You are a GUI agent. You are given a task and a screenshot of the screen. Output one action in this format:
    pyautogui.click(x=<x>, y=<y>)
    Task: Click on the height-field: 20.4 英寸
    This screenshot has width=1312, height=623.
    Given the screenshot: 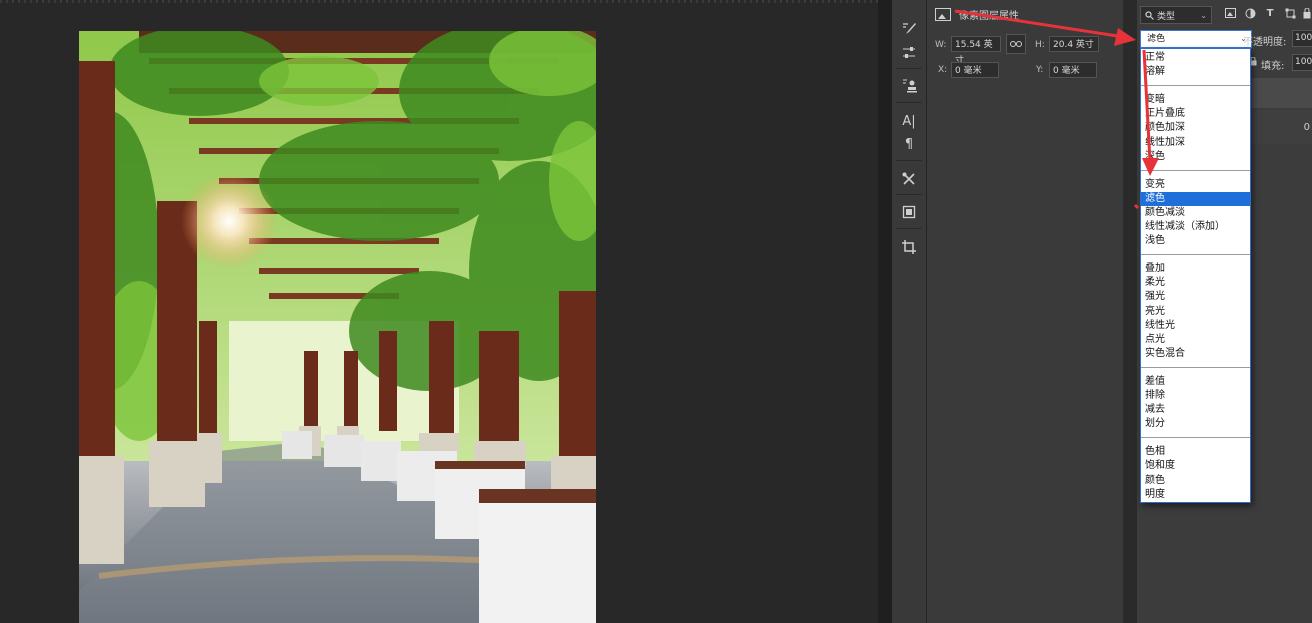 What is the action you would take?
    pyautogui.click(x=1074, y=44)
    